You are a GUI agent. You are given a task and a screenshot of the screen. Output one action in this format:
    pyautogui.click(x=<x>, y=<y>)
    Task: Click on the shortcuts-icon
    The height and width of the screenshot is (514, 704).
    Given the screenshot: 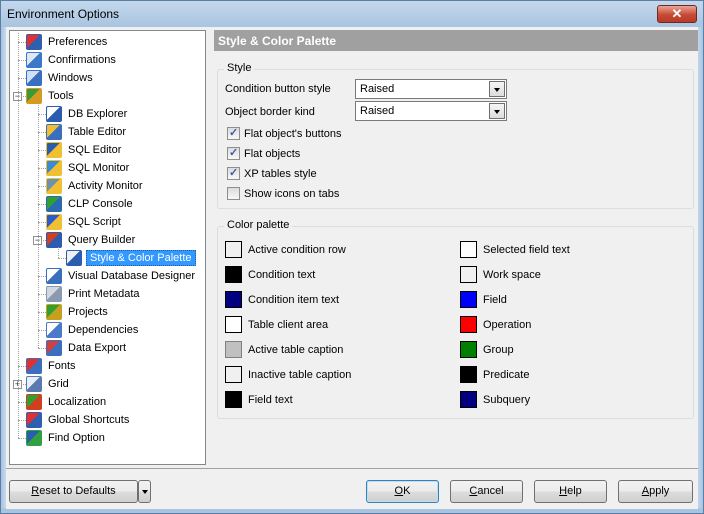 What is the action you would take?
    pyautogui.click(x=34, y=420)
    